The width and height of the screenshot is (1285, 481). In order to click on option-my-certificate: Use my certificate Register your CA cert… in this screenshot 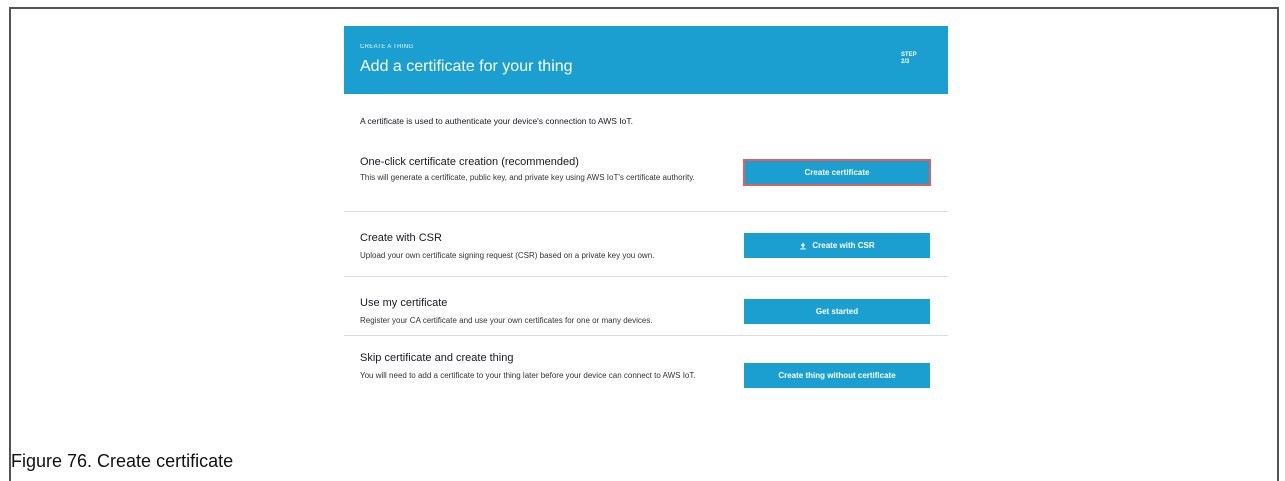, I will do `click(646, 306)`.